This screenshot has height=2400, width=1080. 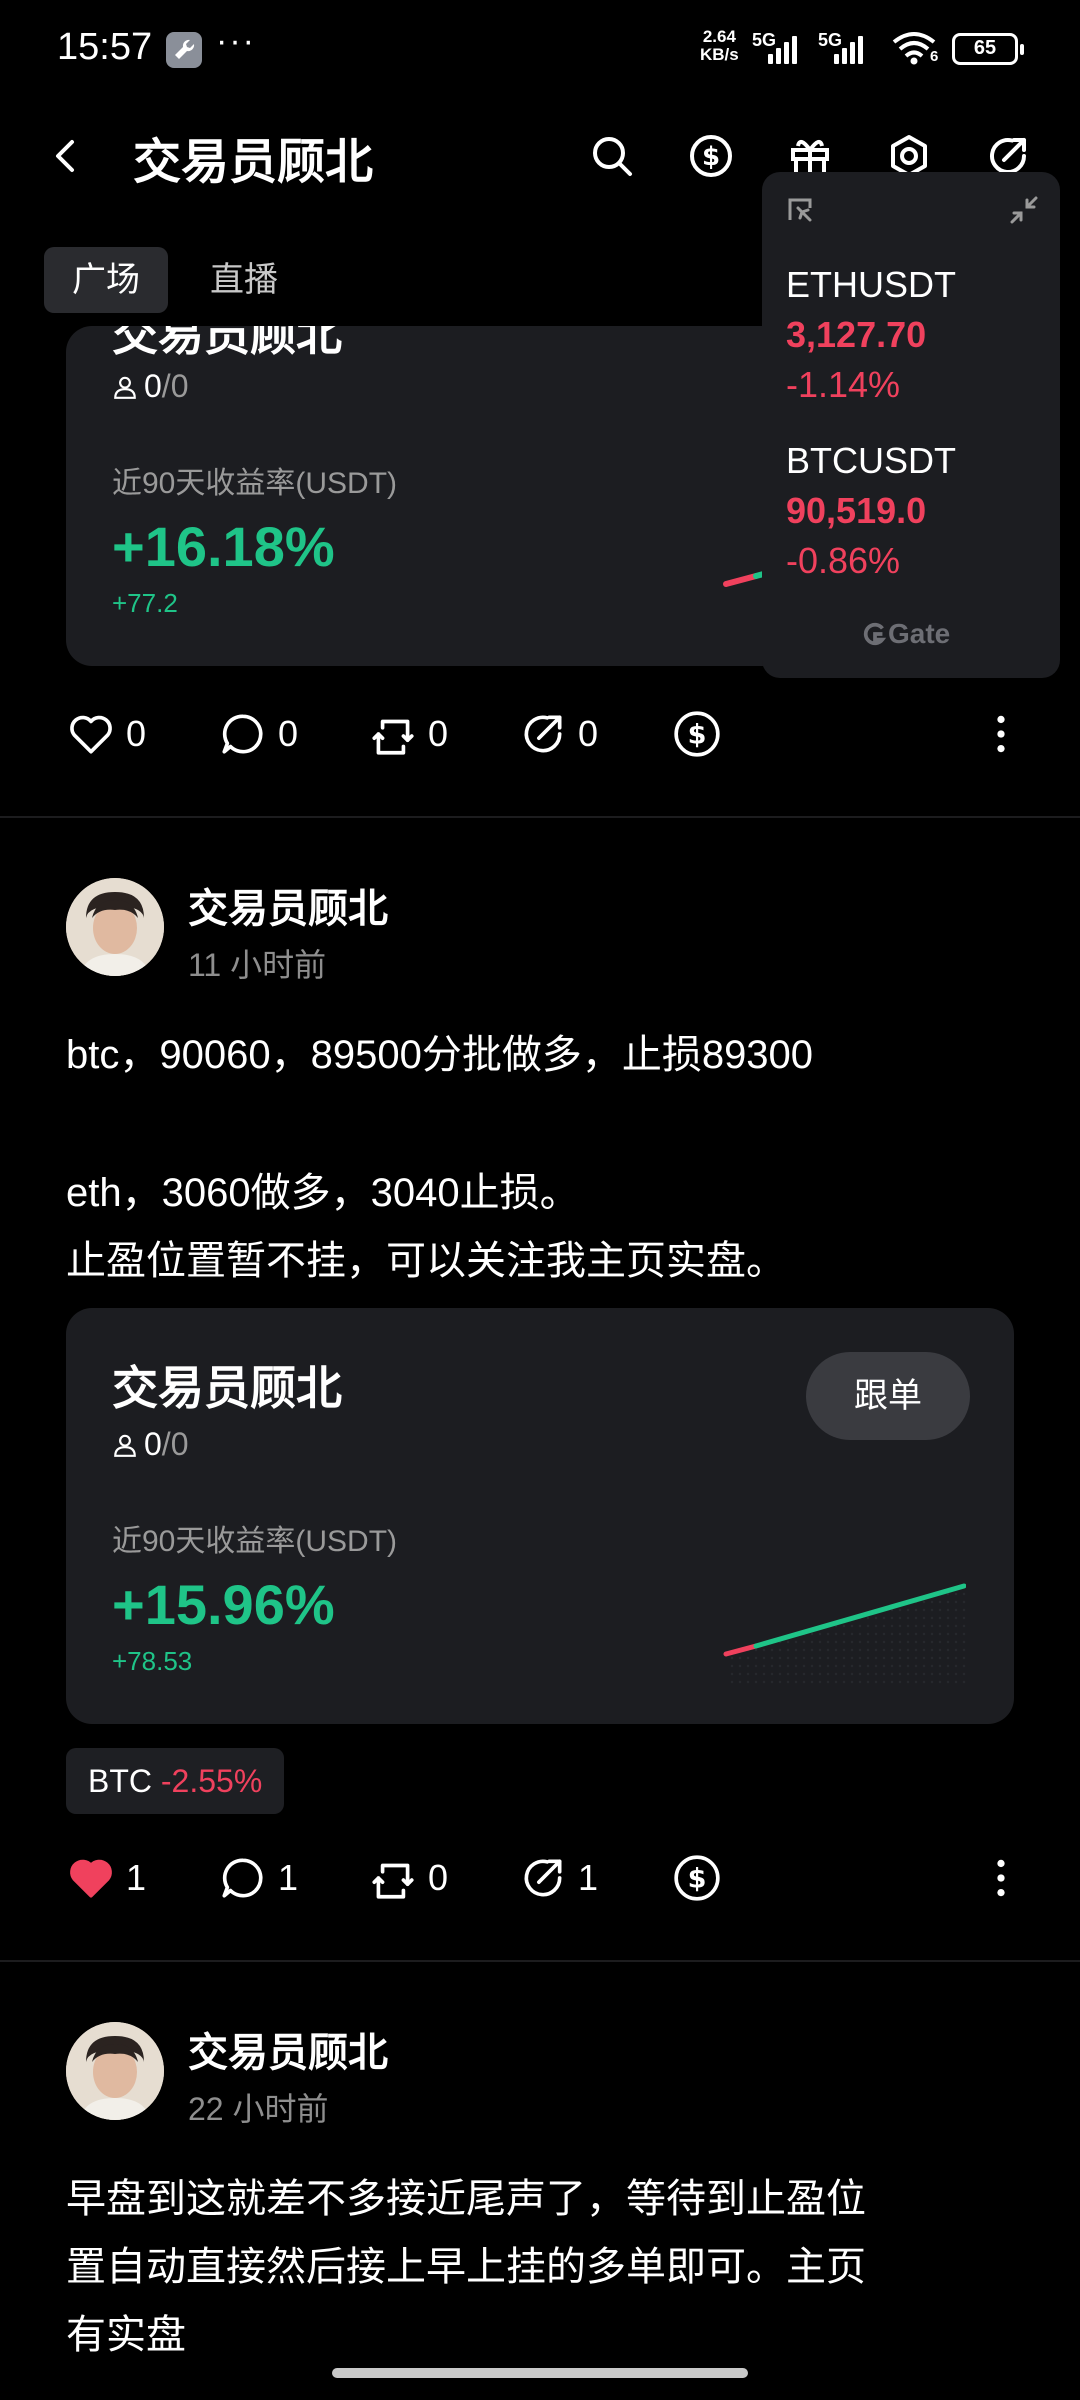 I want to click on home-indicator, so click(x=540, y=2373).